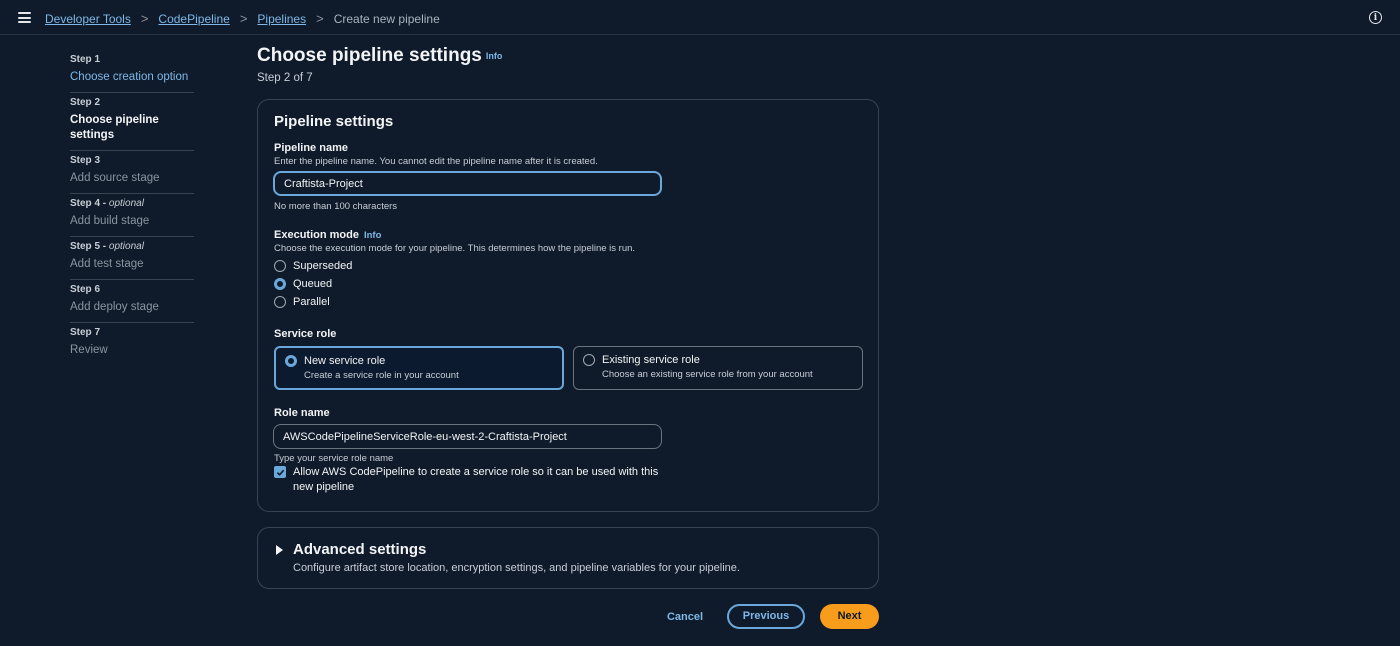  Describe the element at coordinates (132, 344) in the screenshot. I see `wizard-step-7: Step 7 Review` at that location.